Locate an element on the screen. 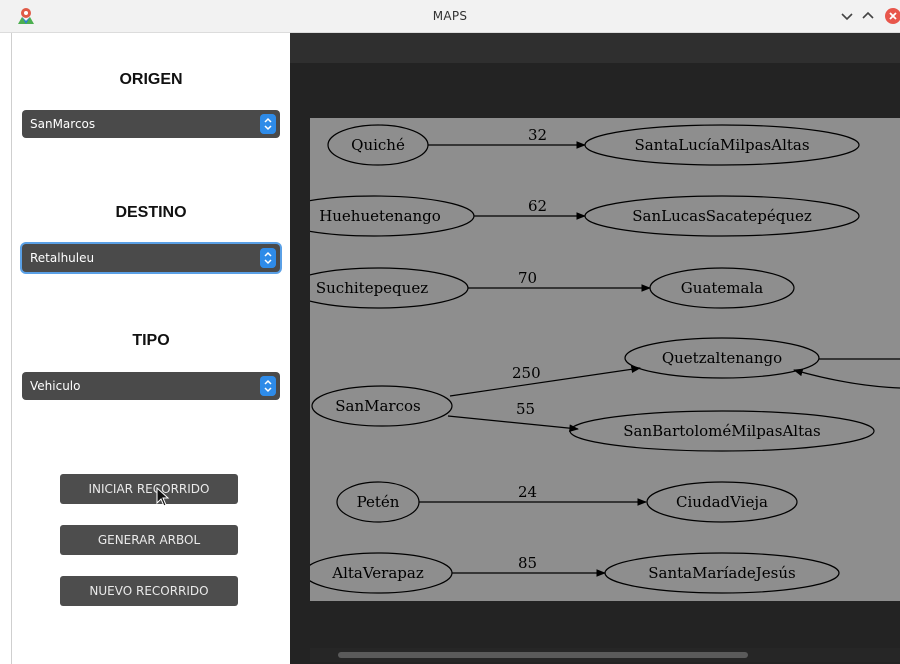  origin-select-value: SanMarcos is located at coordinates (63, 124).